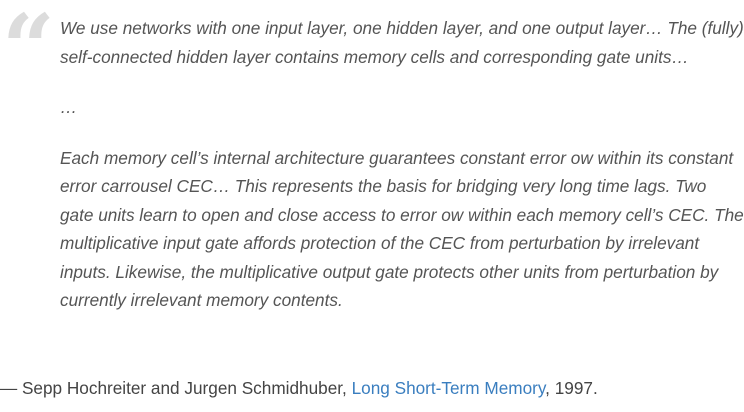 The width and height of the screenshot is (744, 412). I want to click on quote-mark-icon: “, so click(28, 51).